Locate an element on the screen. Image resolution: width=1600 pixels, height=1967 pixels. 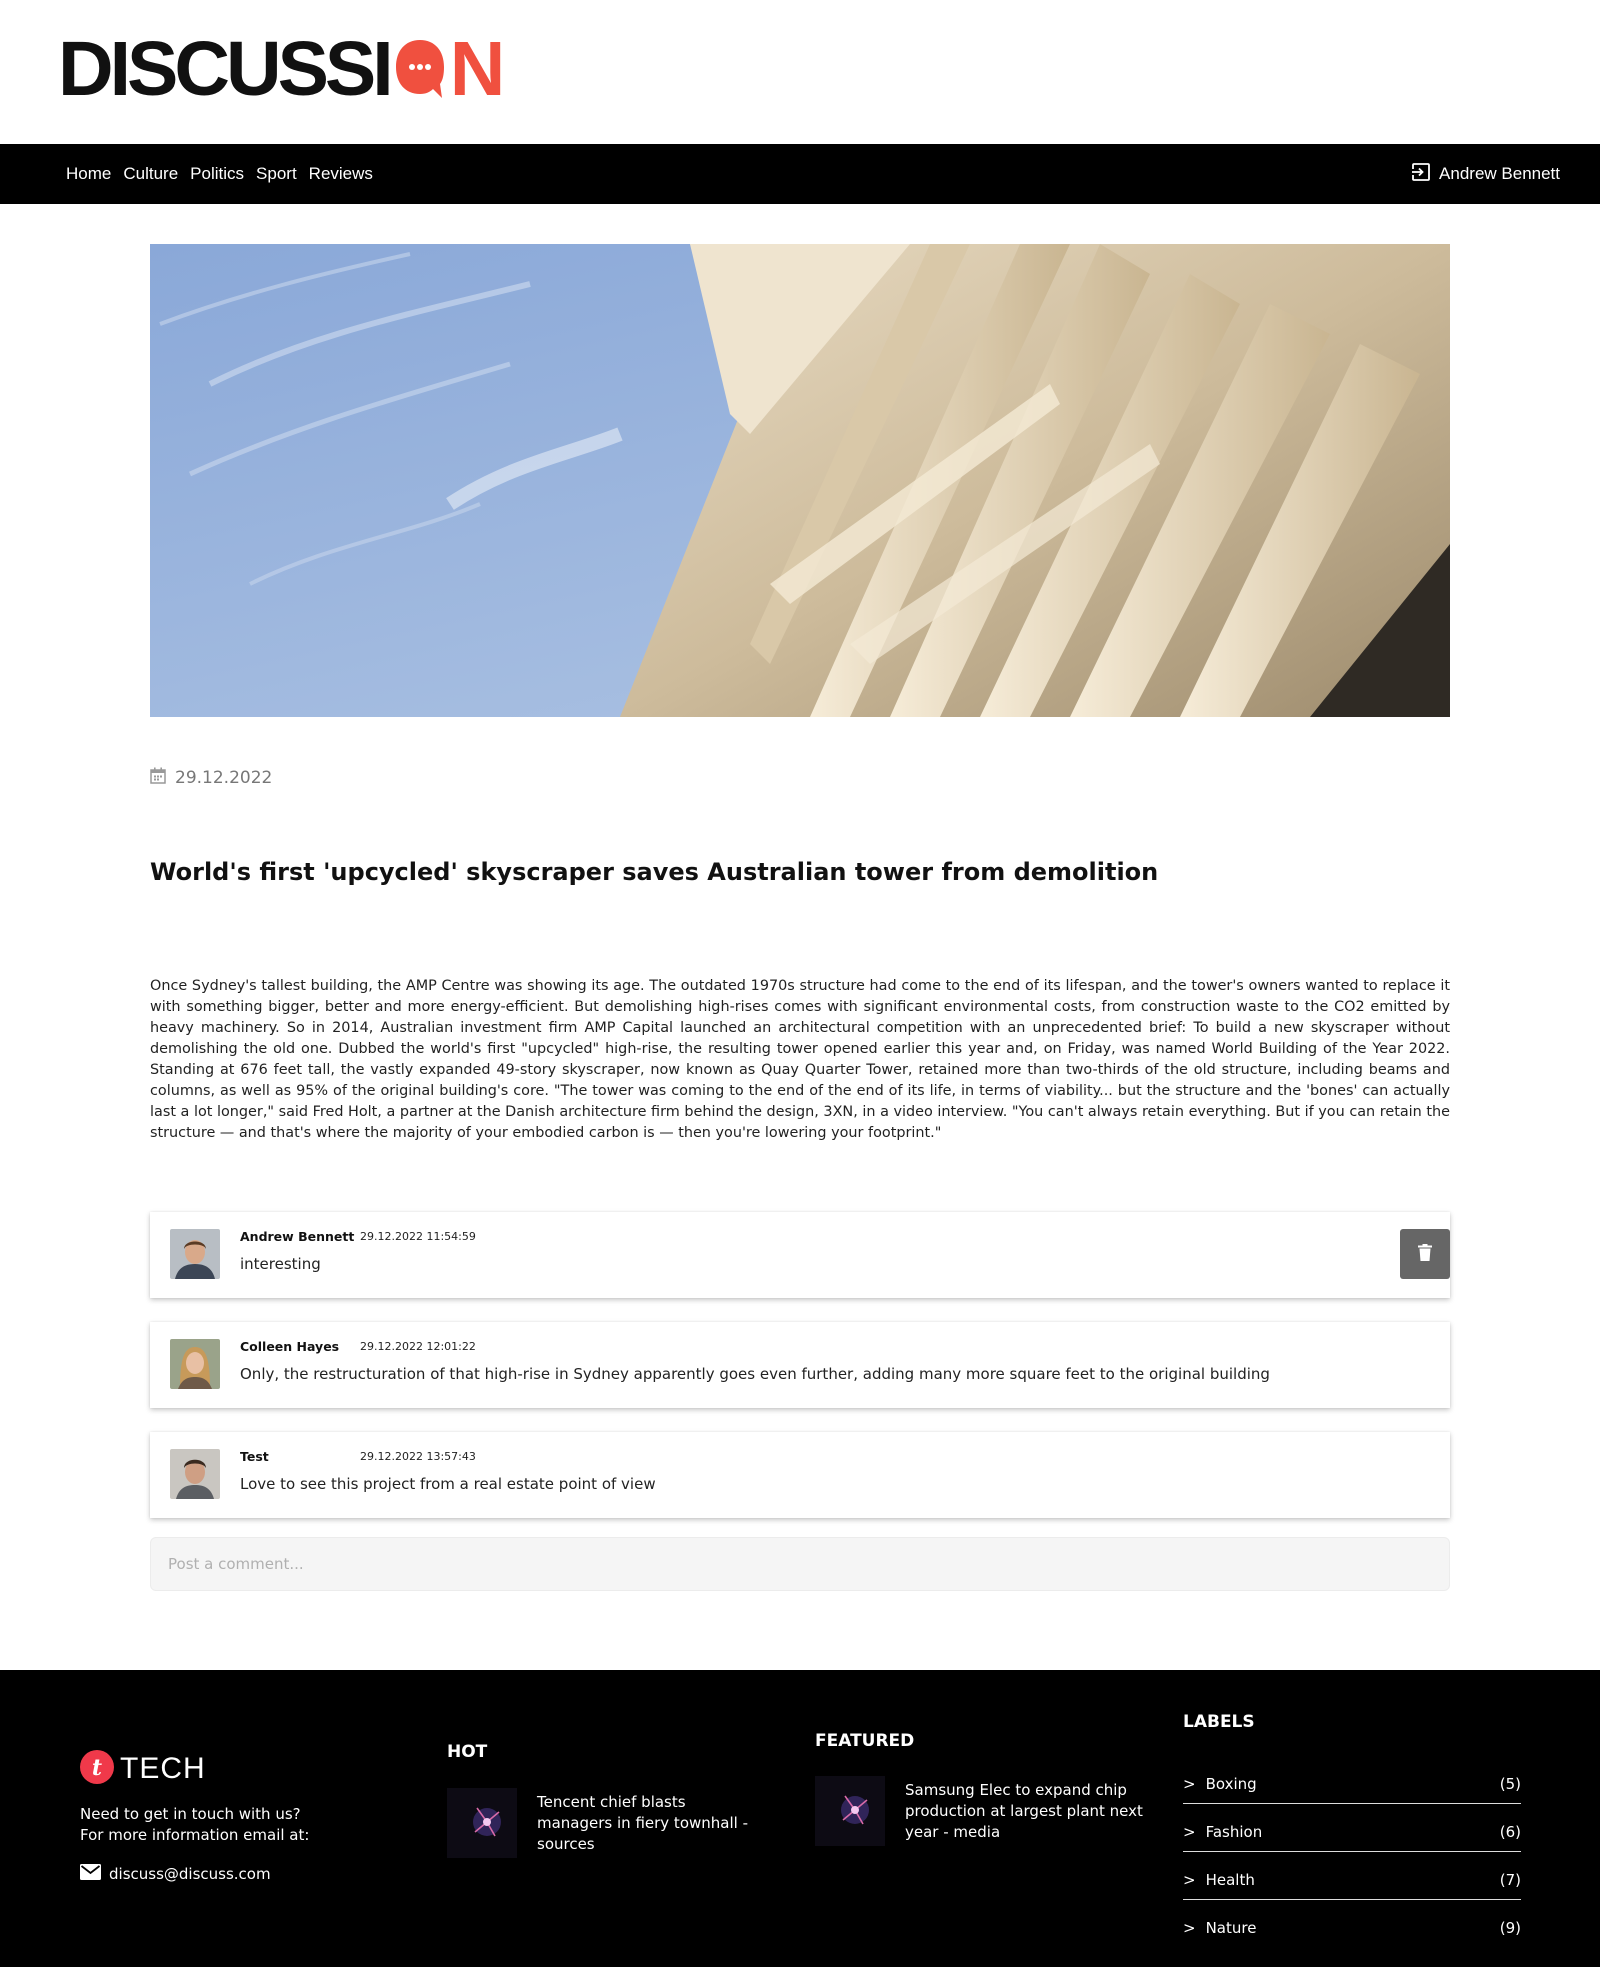
header: DISCUSSI N is located at coordinates (800, 72).